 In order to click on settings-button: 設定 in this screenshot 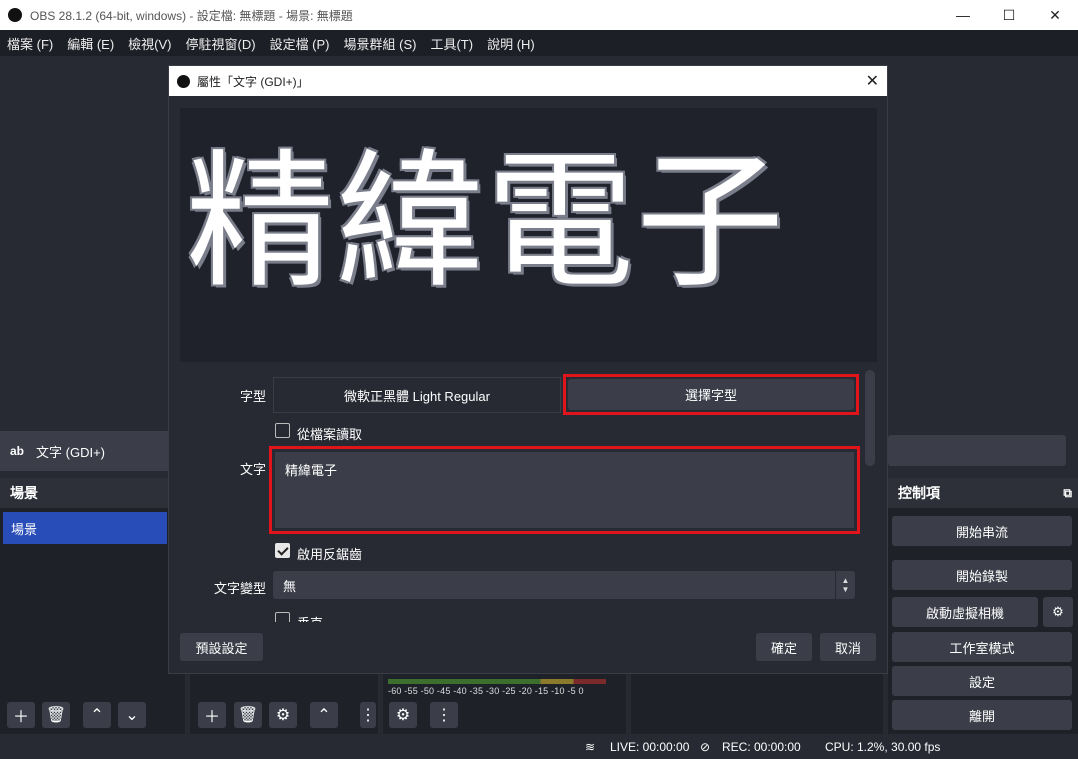, I will do `click(982, 681)`.